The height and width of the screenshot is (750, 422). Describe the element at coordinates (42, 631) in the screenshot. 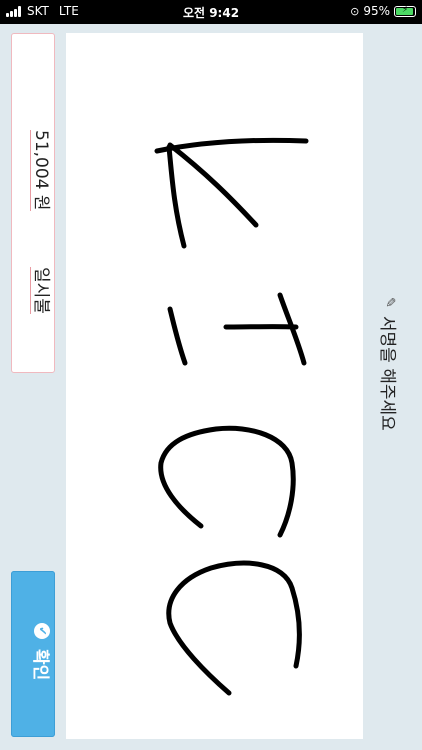

I see `check-circle-icon: ✔` at that location.